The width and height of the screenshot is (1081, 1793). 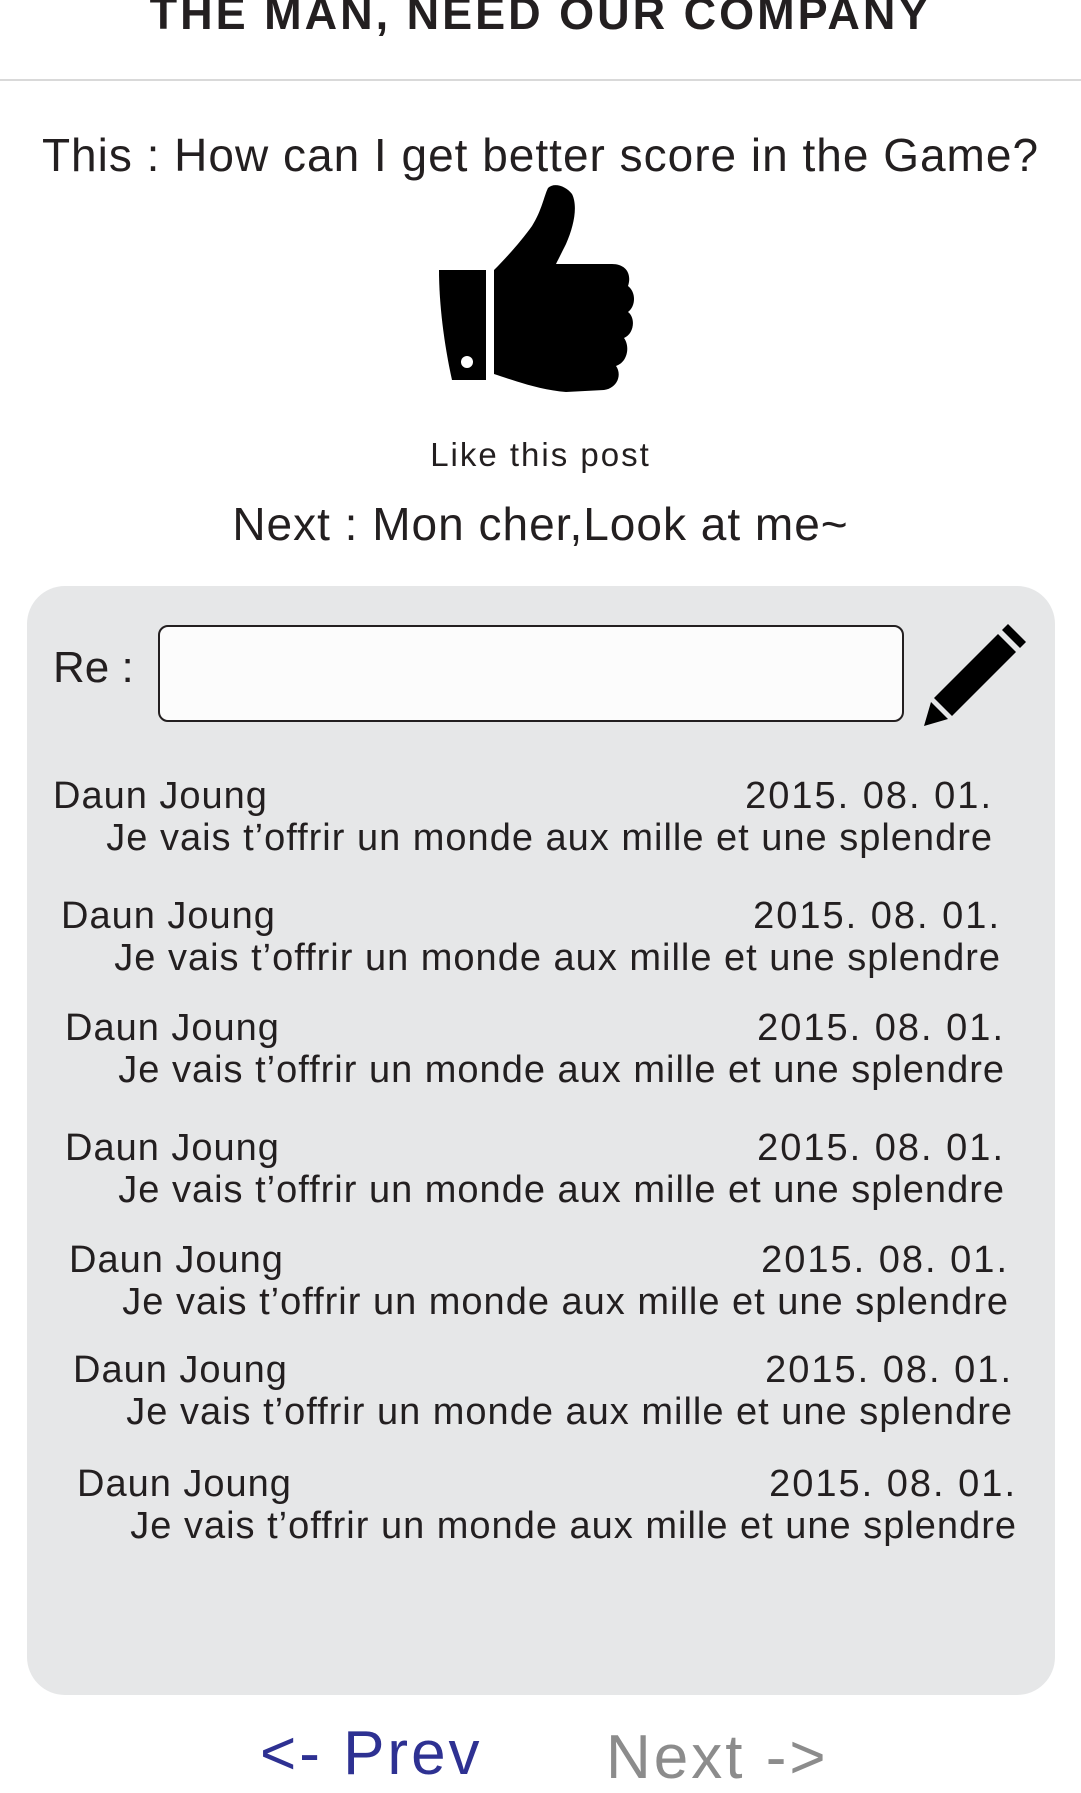 What do you see at coordinates (540, 524) in the screenshot?
I see `next-post-link: Next : Mon cher,Look at me~` at bounding box center [540, 524].